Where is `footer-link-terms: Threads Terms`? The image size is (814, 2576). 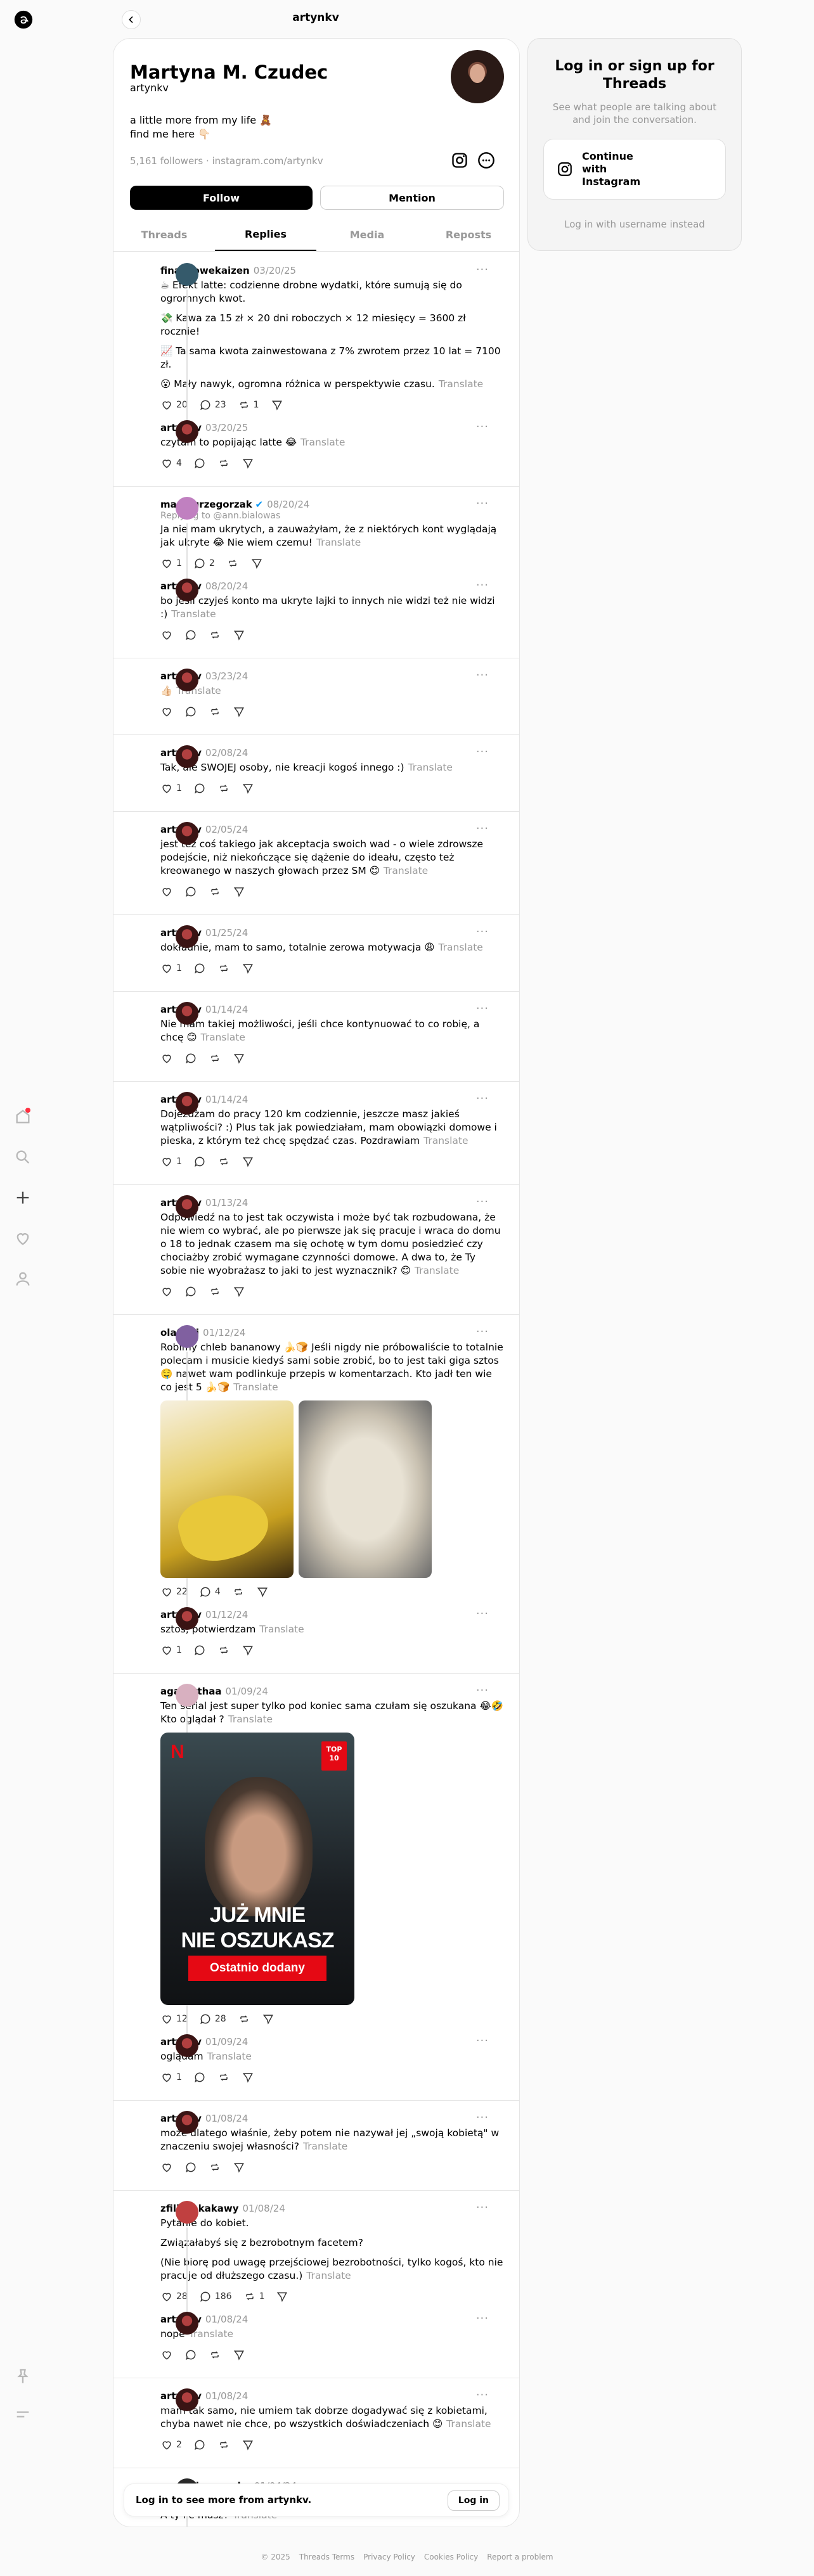 footer-link-terms: Threads Terms is located at coordinates (327, 2557).